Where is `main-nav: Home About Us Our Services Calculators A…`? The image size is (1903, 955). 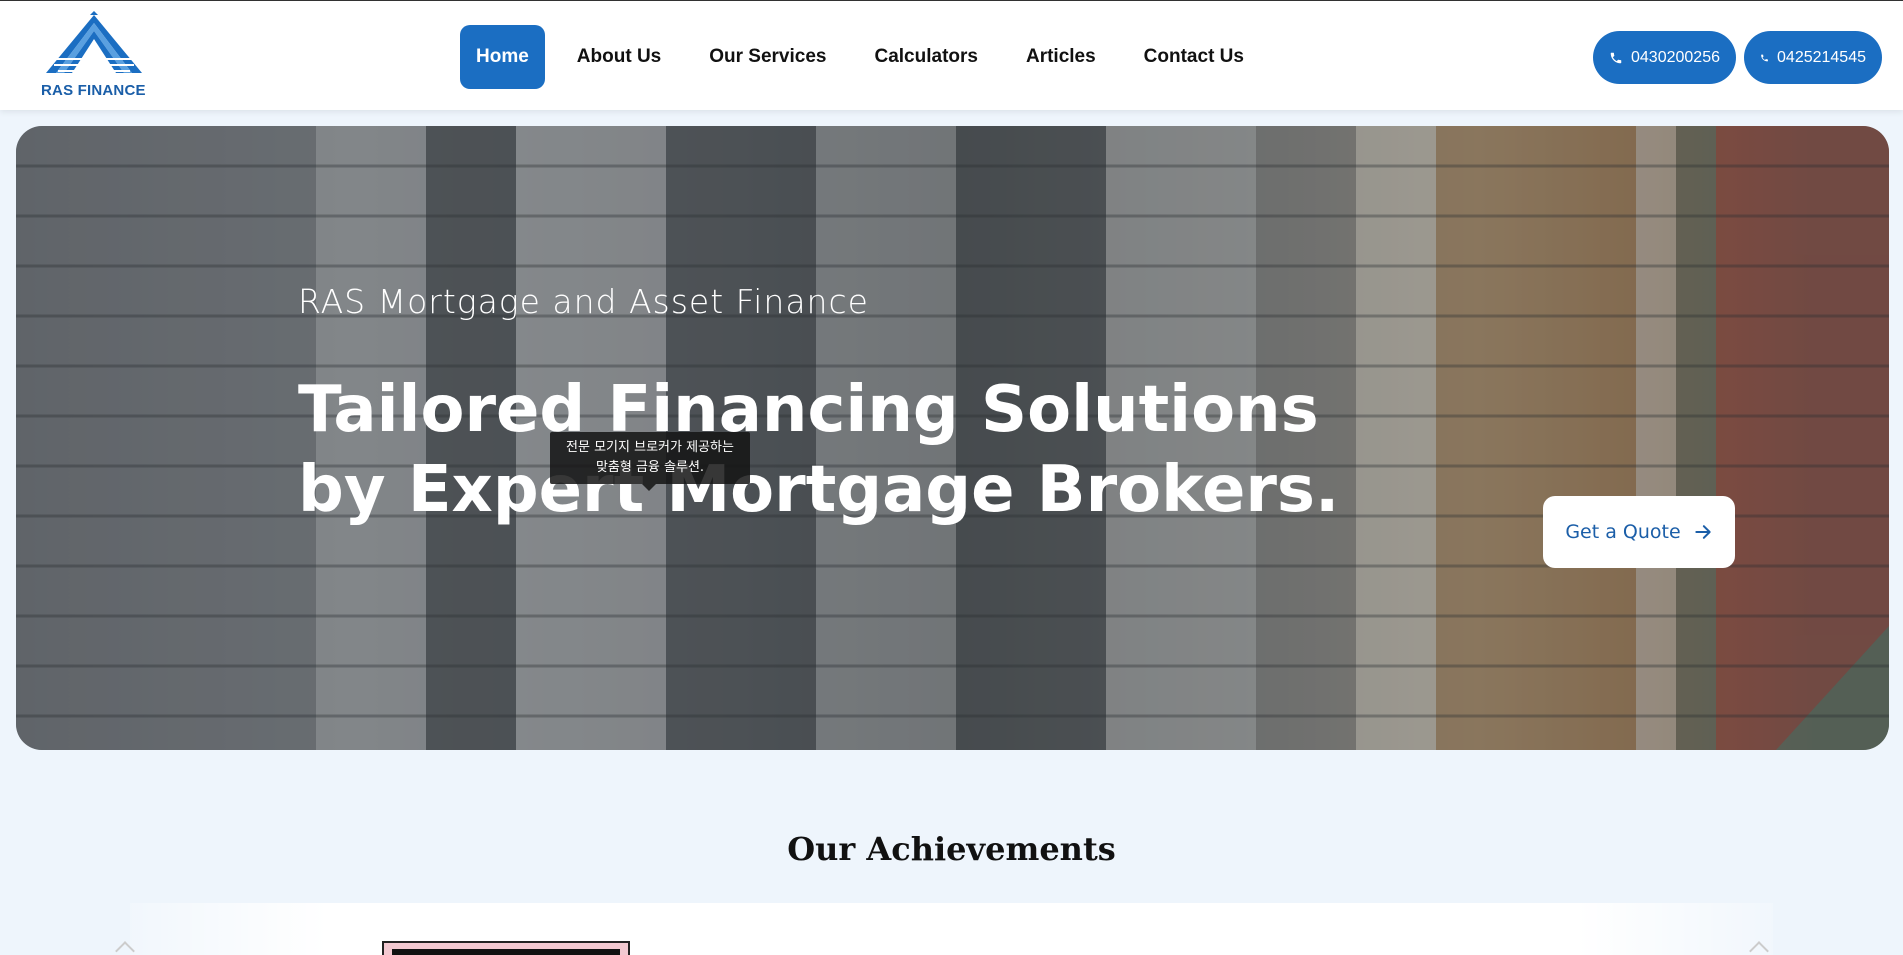
main-nav: Home About Us Our Services Calculators A… is located at coordinates (864, 57).